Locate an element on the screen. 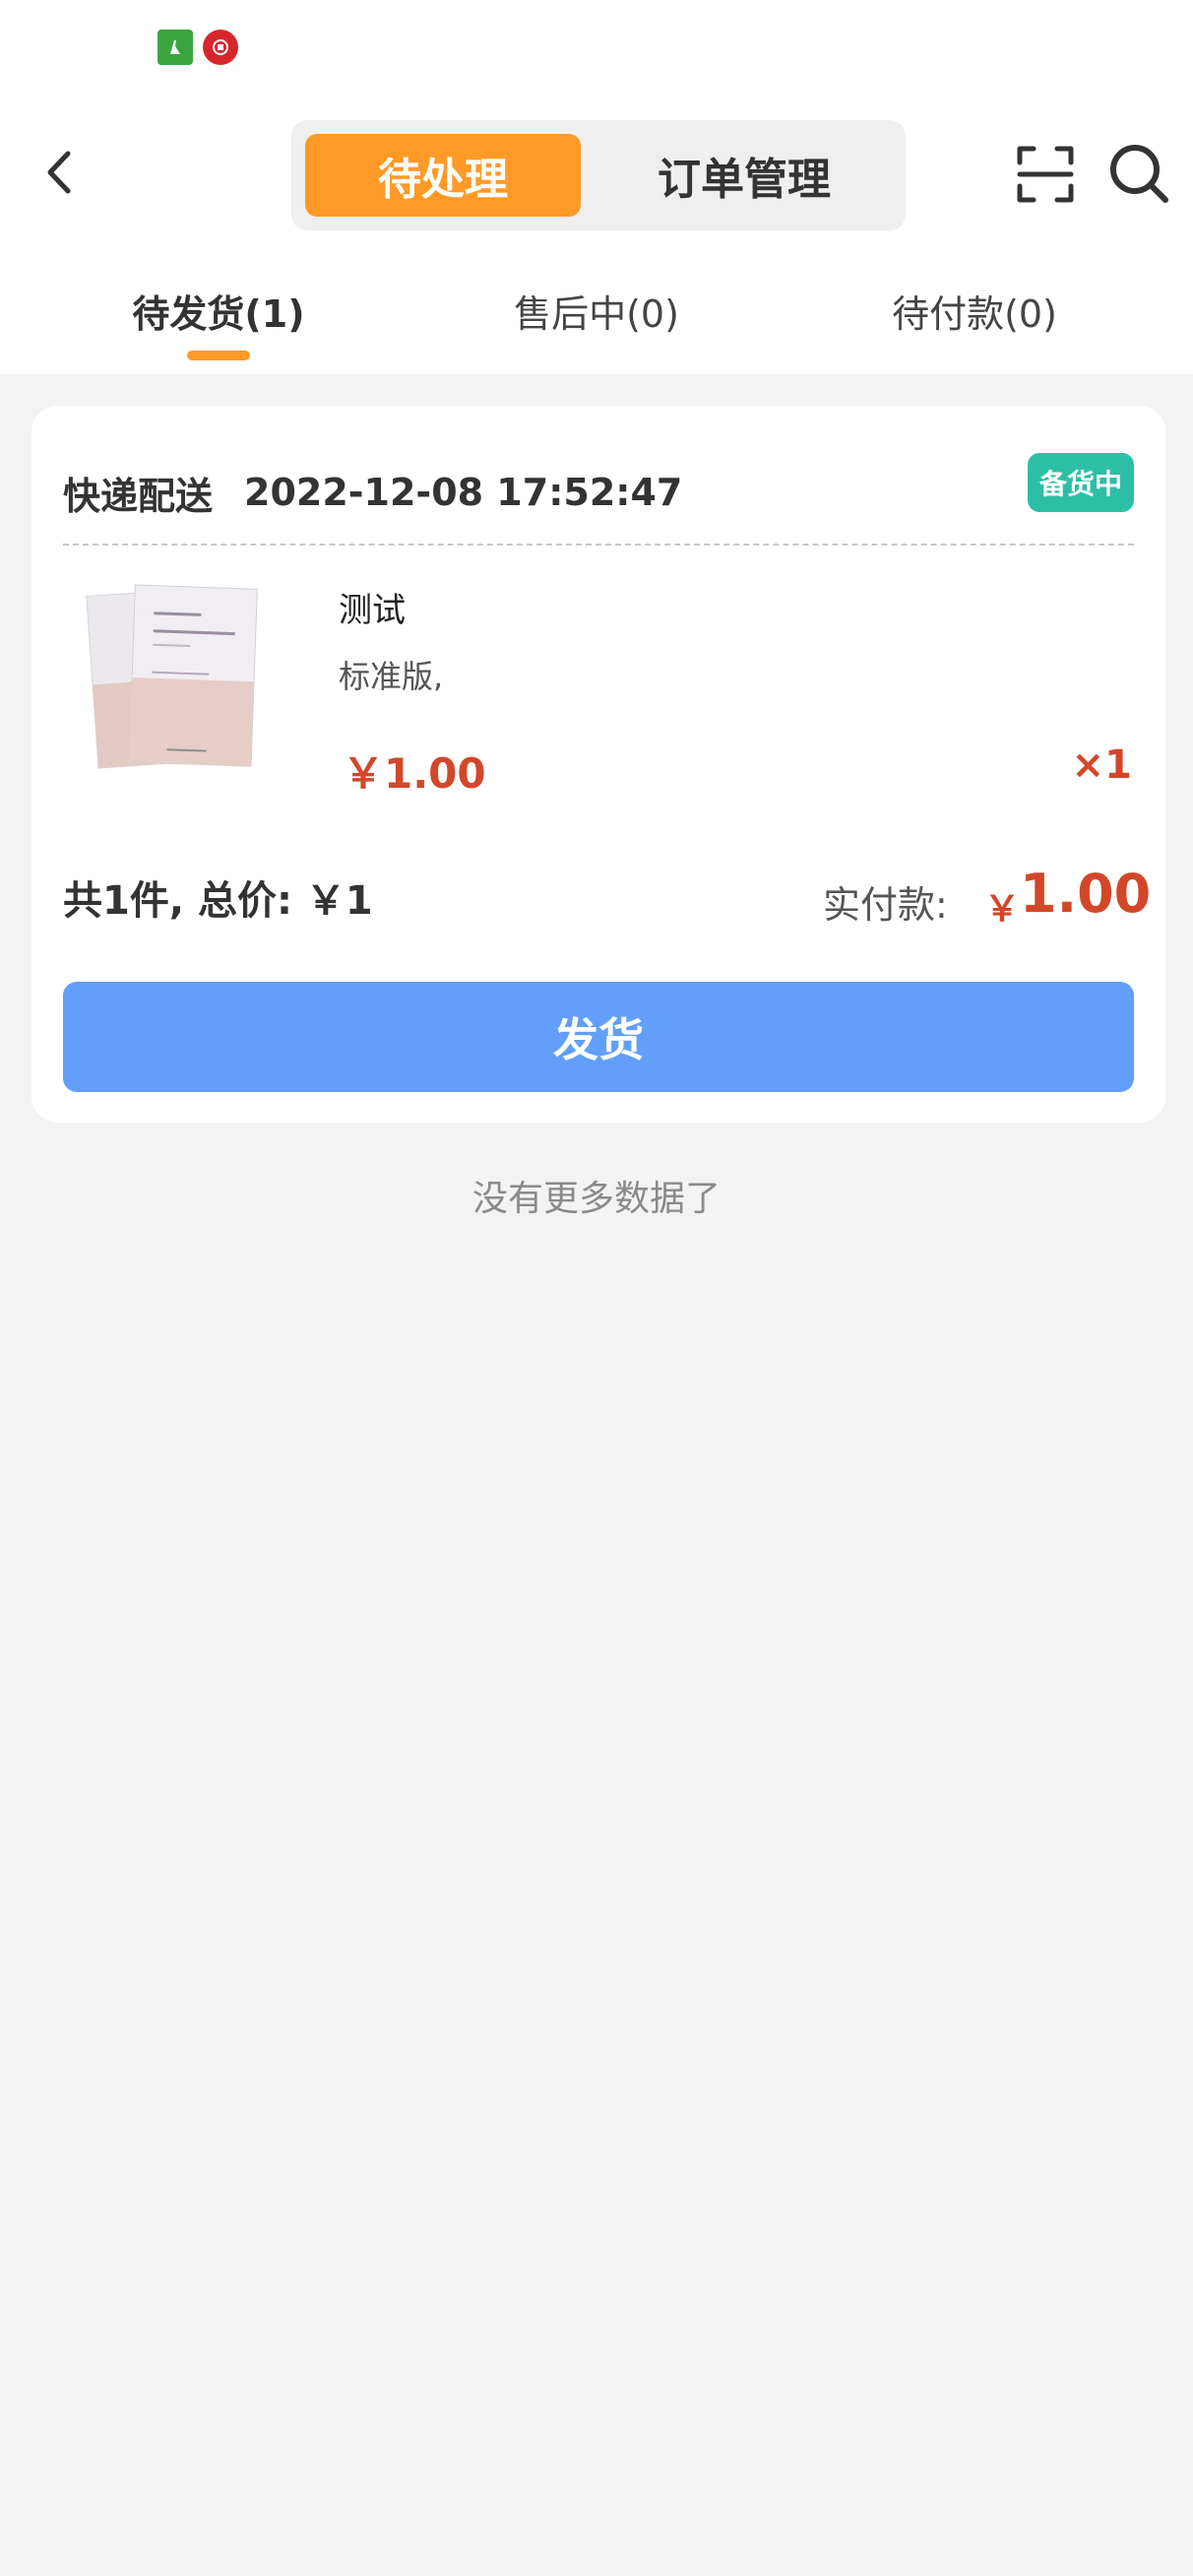  search-icon is located at coordinates (1139, 174).